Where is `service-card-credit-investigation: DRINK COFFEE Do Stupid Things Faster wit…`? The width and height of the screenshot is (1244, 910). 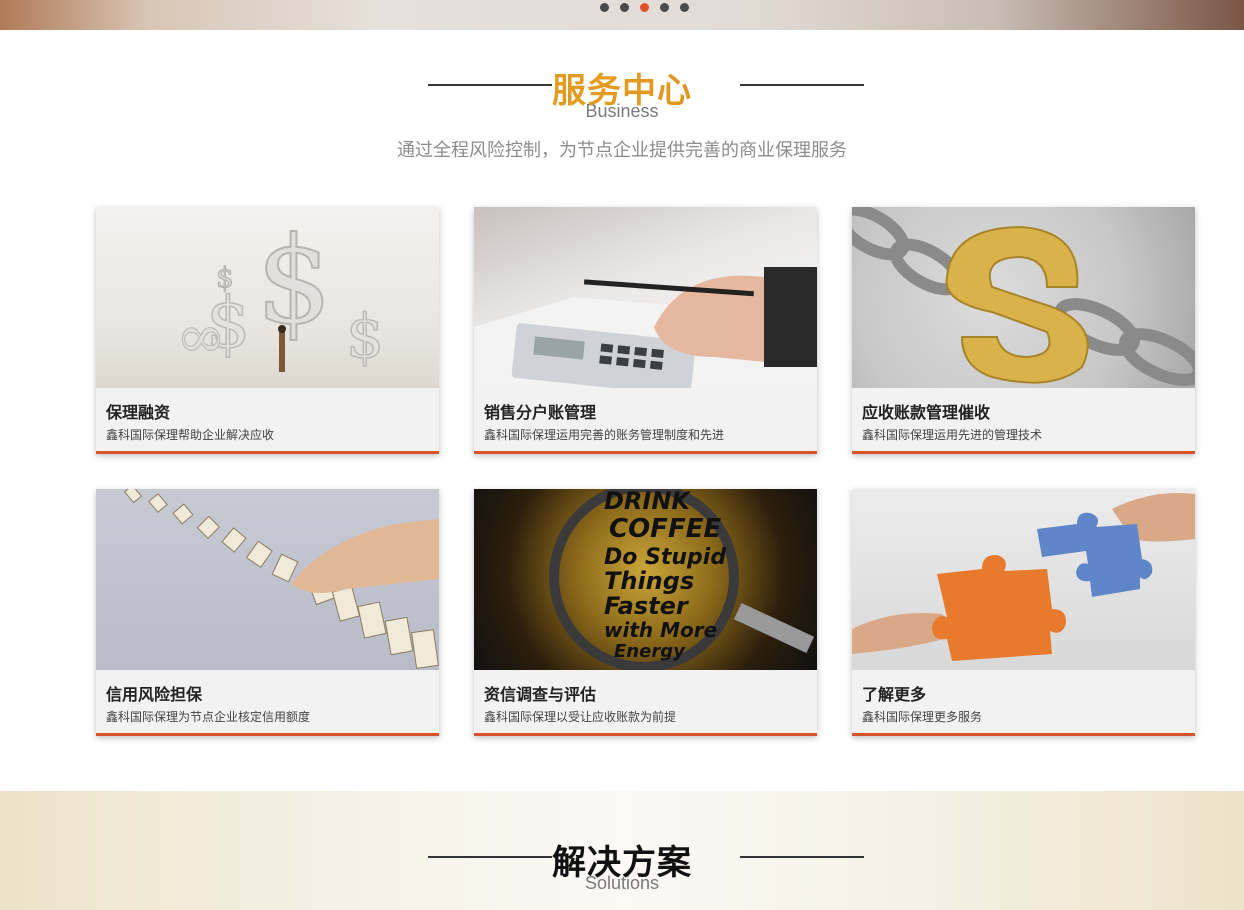
service-card-credit-investigation: DRINK COFFEE Do Stupid Things Faster wit… is located at coordinates (645, 612).